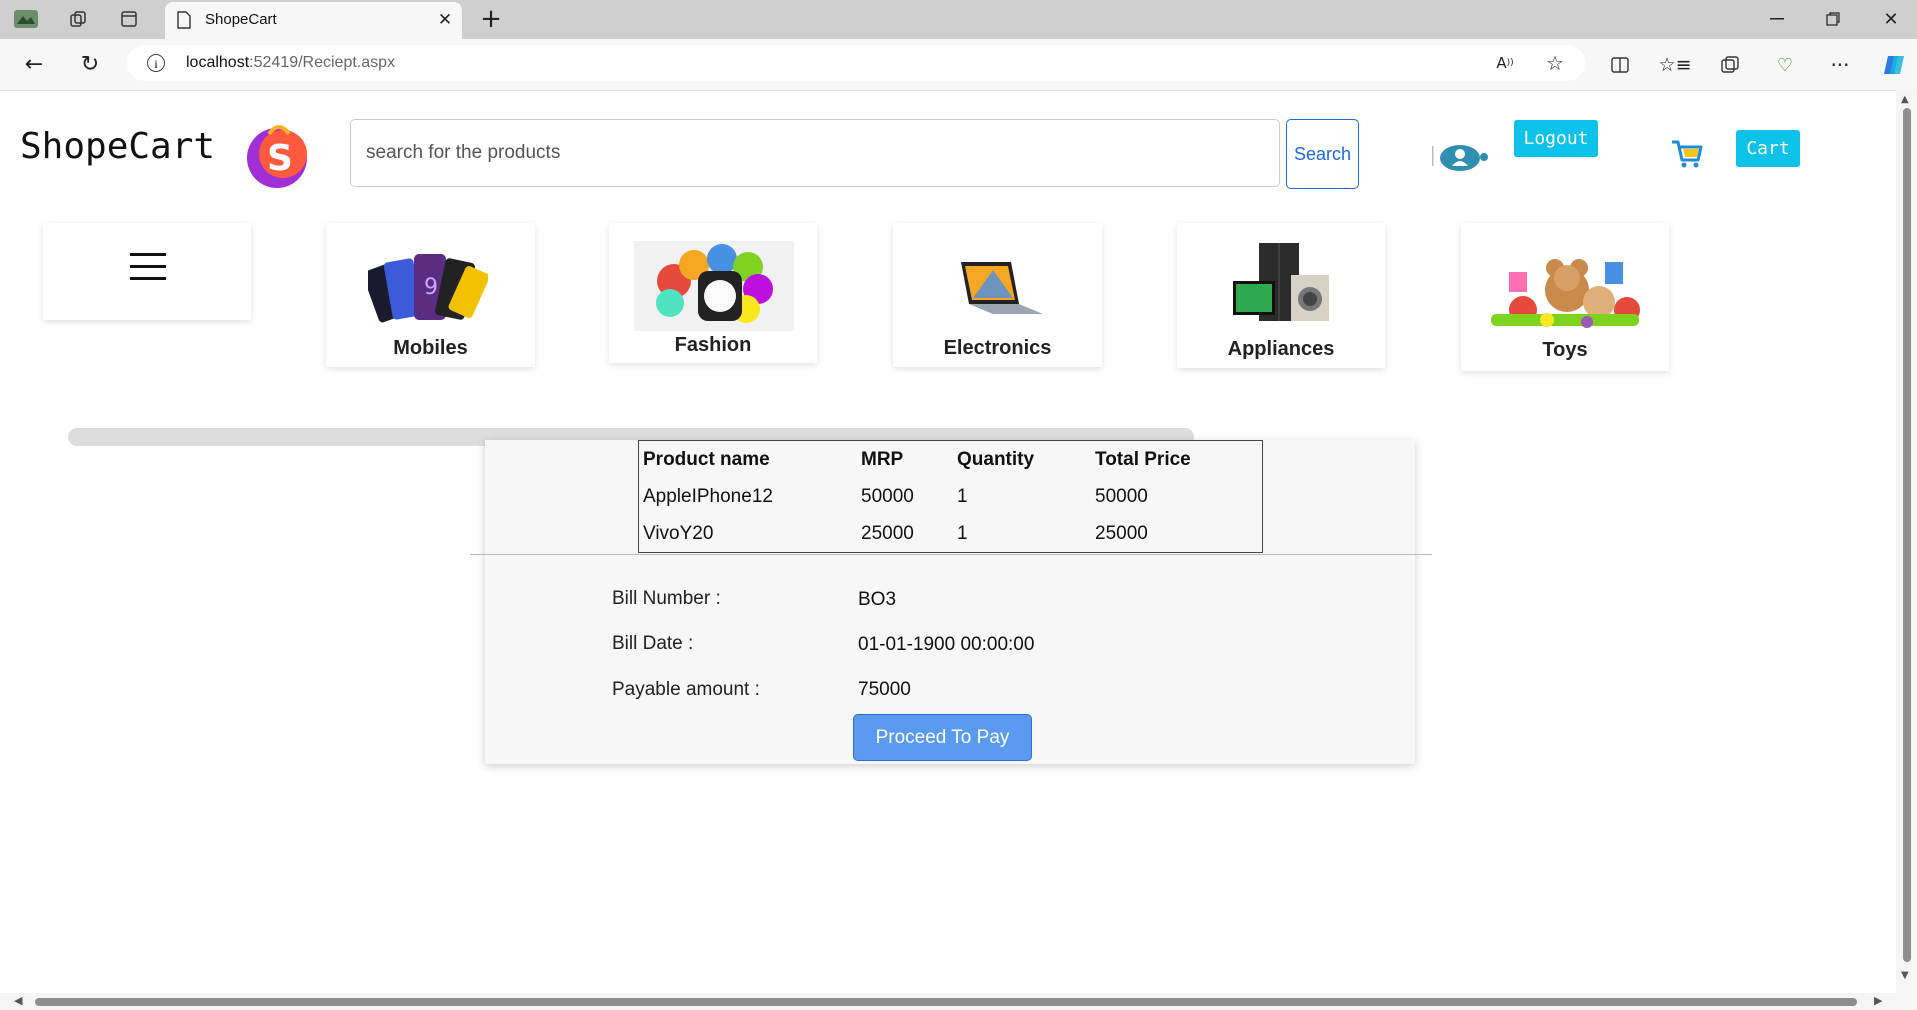  I want to click on bill-date-label: Bill Date :, so click(653, 643).